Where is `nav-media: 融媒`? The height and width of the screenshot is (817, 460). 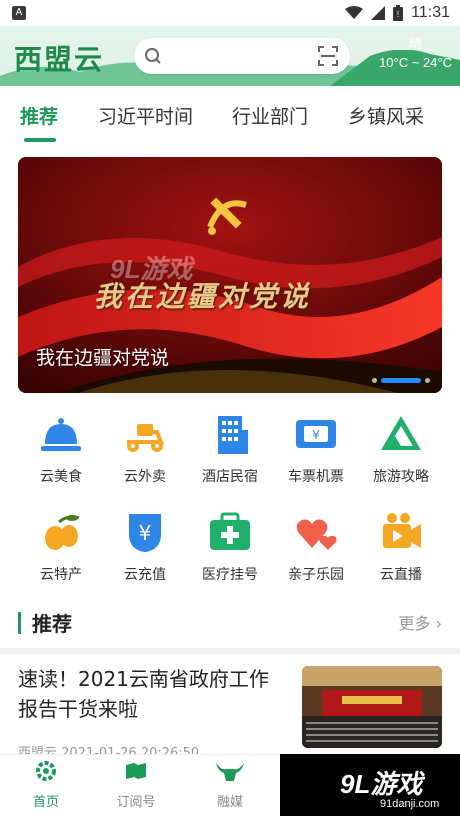
nav-media: 融媒 is located at coordinates (230, 784).